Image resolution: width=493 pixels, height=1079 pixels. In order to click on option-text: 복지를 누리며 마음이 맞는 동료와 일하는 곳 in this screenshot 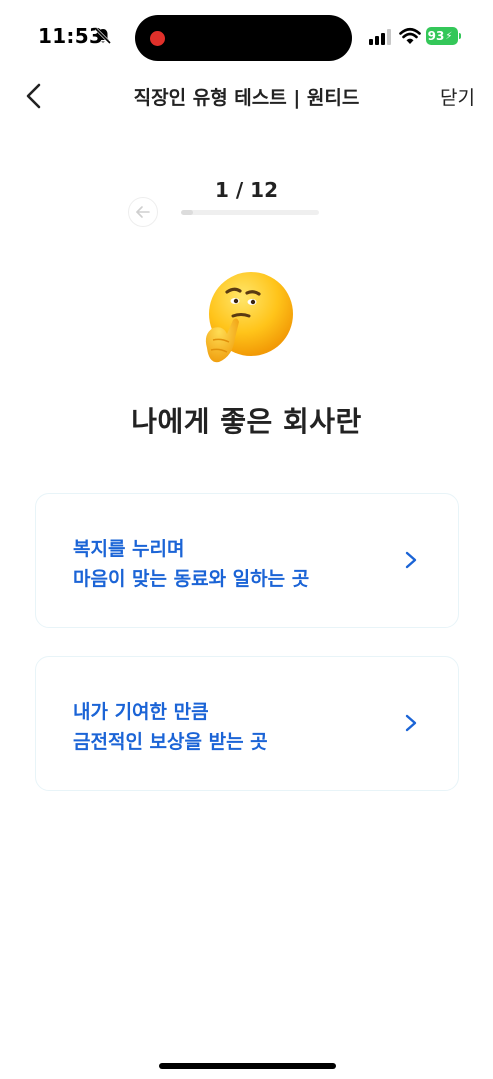, I will do `click(191, 564)`.